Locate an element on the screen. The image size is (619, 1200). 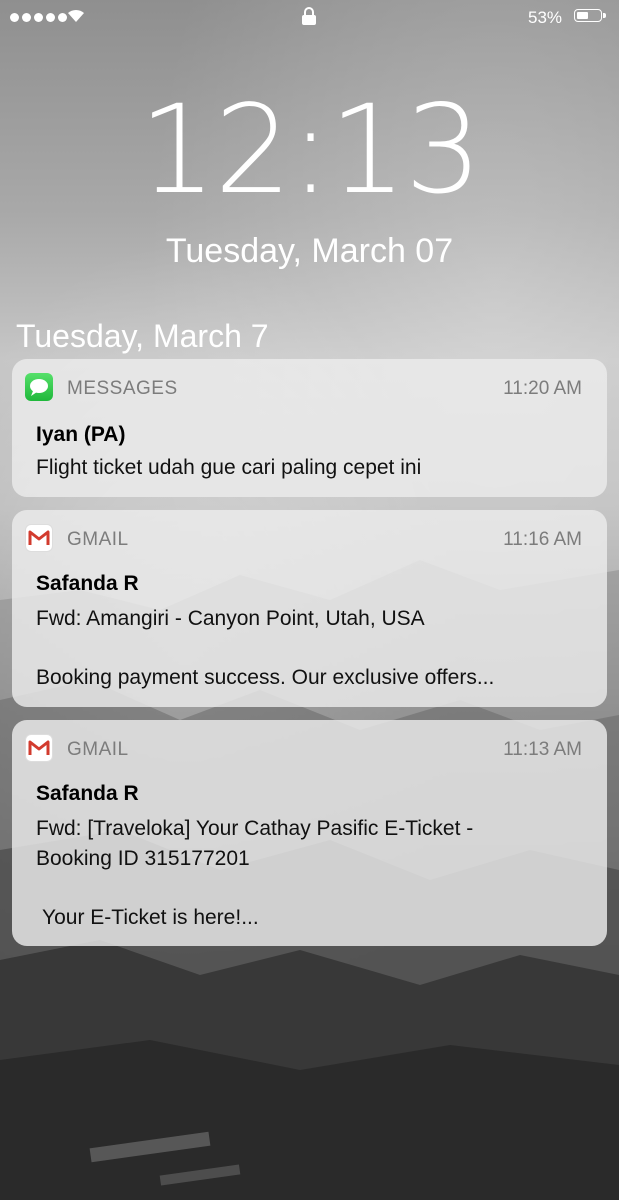
status-bar: 53% is located at coordinates (309, 18).